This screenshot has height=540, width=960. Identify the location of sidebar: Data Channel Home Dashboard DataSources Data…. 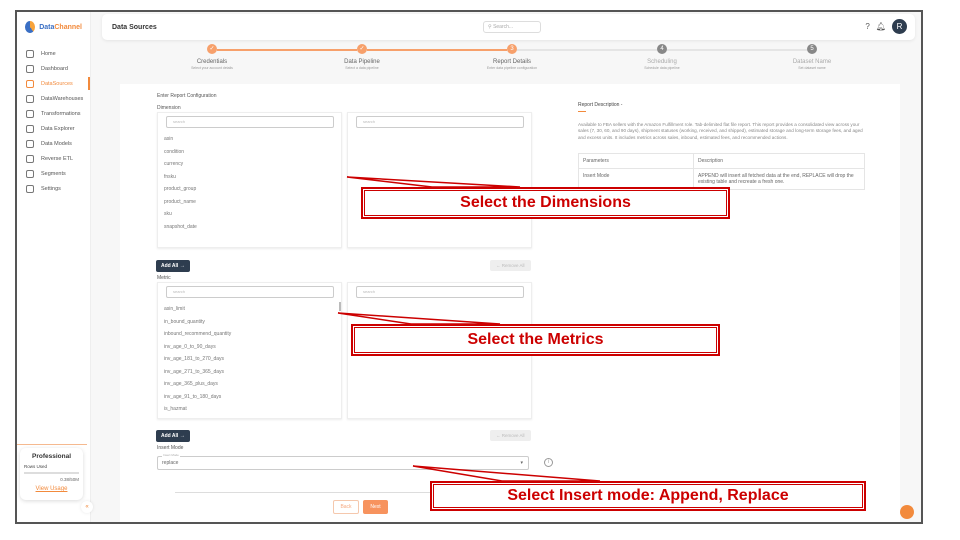
(55, 267).